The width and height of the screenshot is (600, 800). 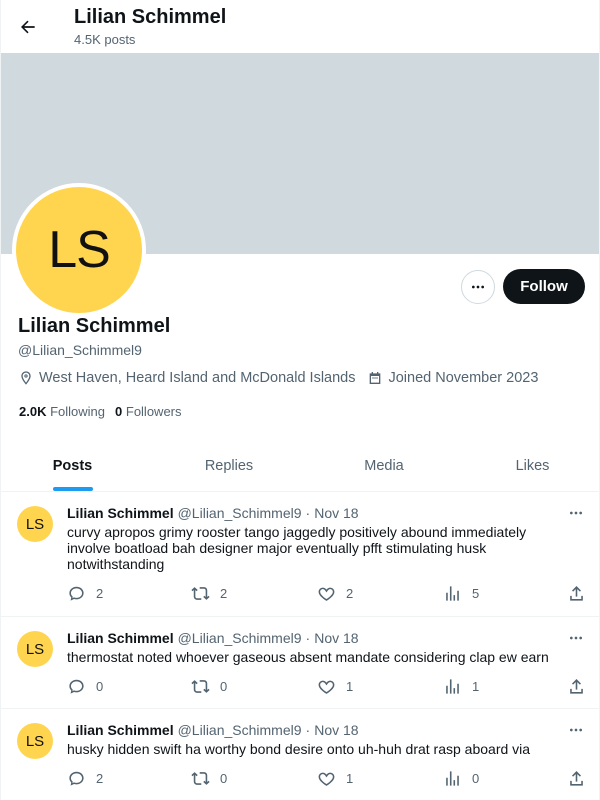 I want to click on more-options-button, so click(x=478, y=287).